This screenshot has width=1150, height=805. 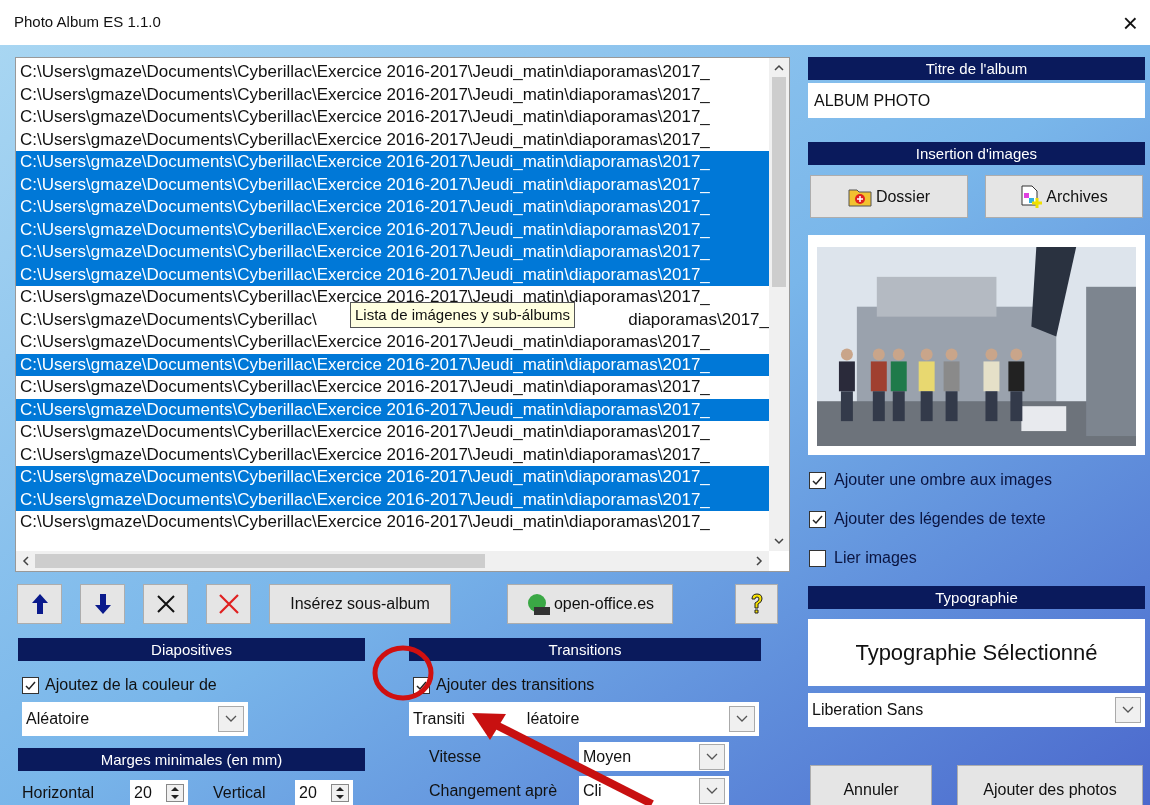 I want to click on chevron-up-icon, so click(x=779, y=67).